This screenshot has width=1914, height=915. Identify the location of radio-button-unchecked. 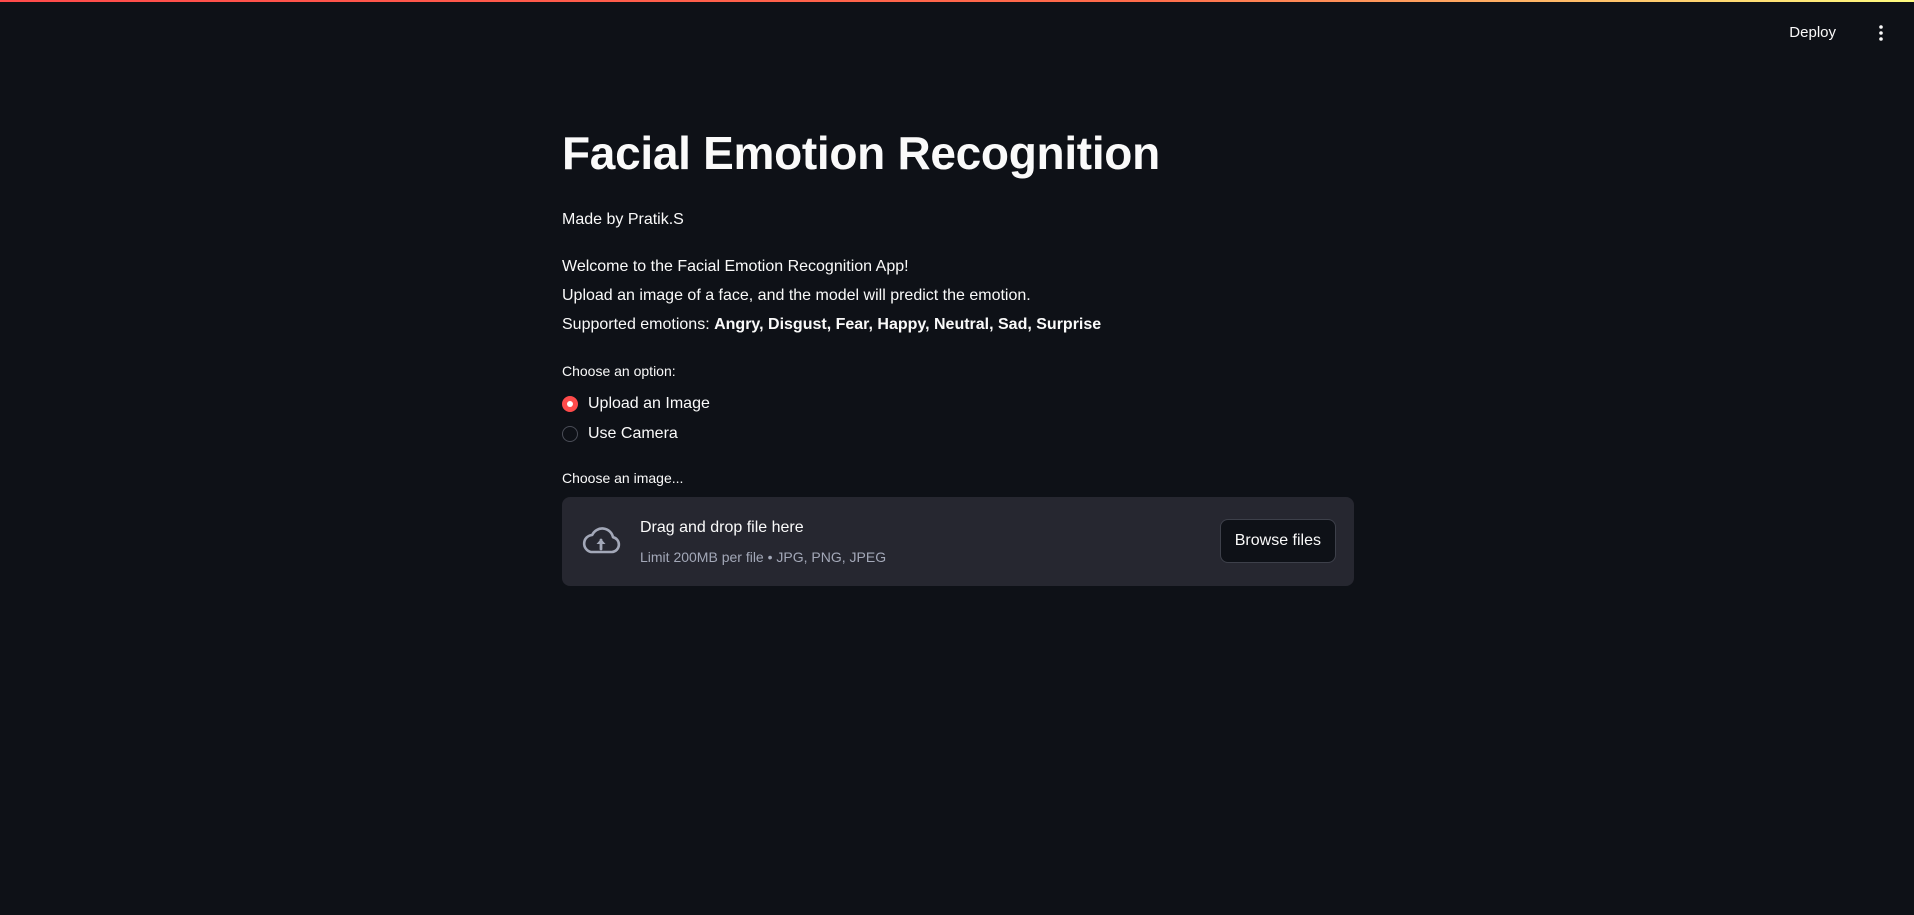
(570, 434).